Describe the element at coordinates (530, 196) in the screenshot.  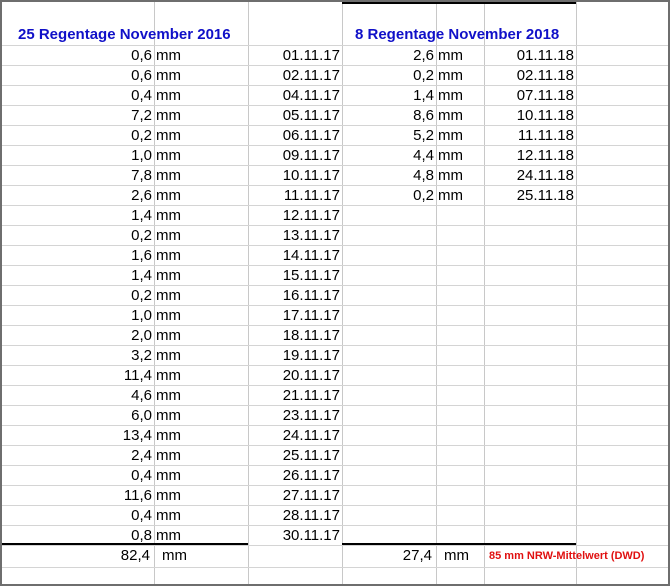
I see `right-date-cell: 25.11.18` at that location.